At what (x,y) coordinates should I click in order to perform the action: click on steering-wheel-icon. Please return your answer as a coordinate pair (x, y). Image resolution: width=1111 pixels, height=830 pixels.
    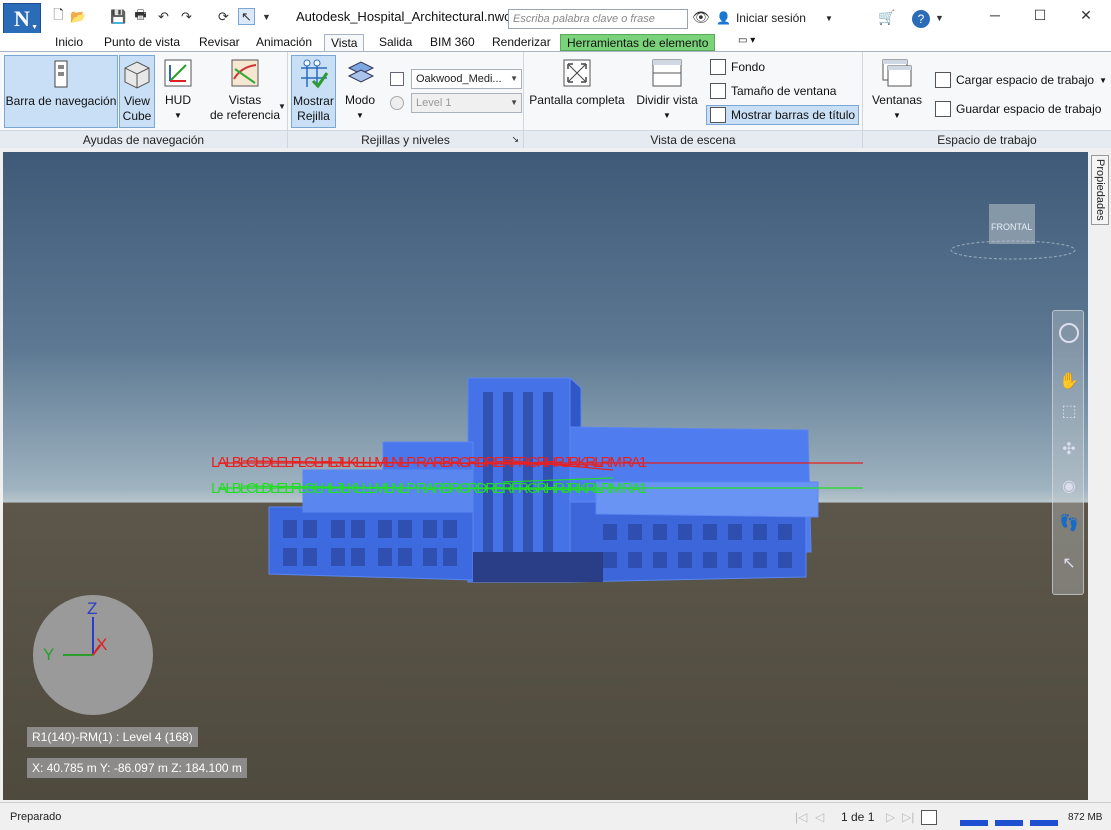
    Looking at the image, I should click on (1069, 333).